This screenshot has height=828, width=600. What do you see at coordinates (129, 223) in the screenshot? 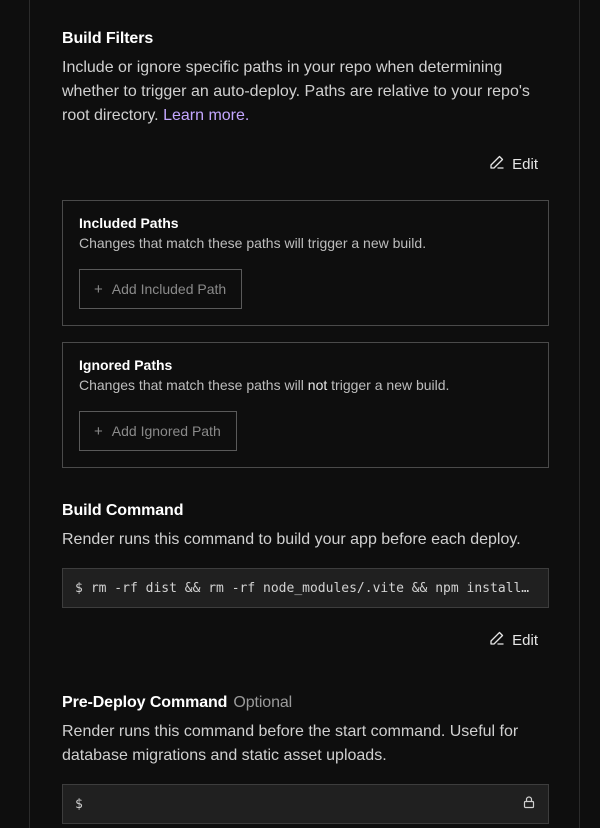
I see `included-paths-title: Included Paths` at bounding box center [129, 223].